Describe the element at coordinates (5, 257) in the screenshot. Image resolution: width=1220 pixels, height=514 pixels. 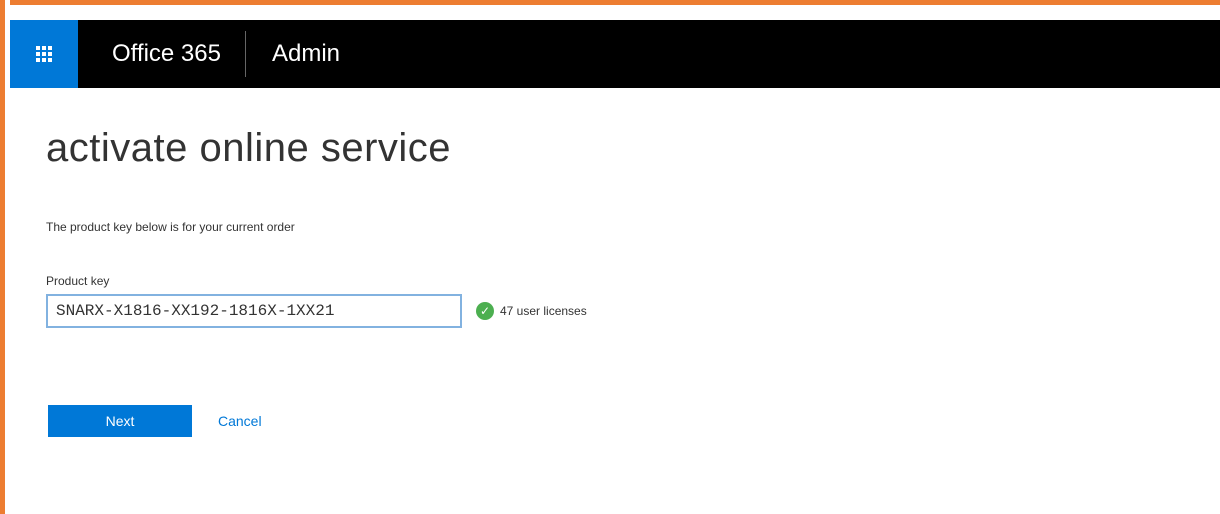
I see `frame-left-border` at that location.